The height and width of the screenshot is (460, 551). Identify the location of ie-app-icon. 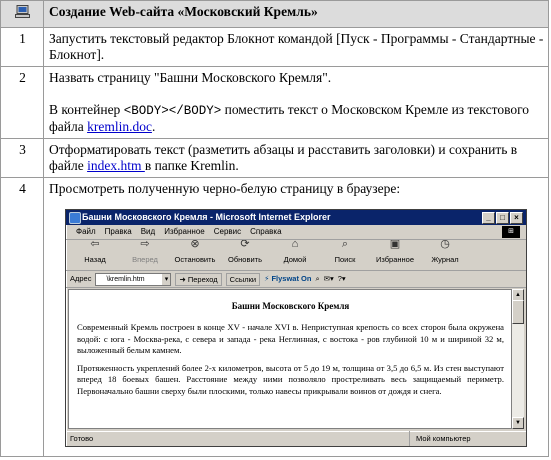
(75, 218).